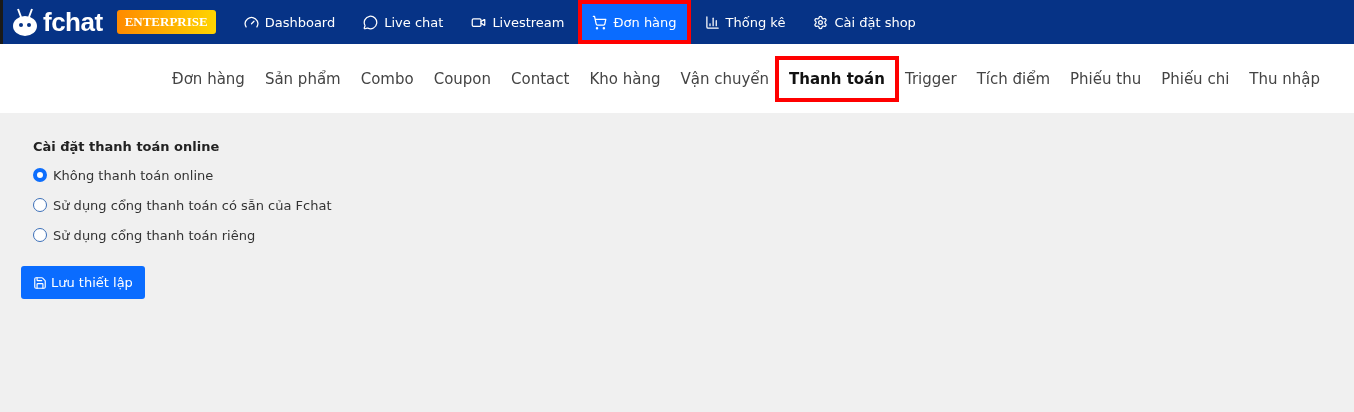 The height and width of the screenshot is (412, 1354). I want to click on brand-name: fchat, so click(73, 22).